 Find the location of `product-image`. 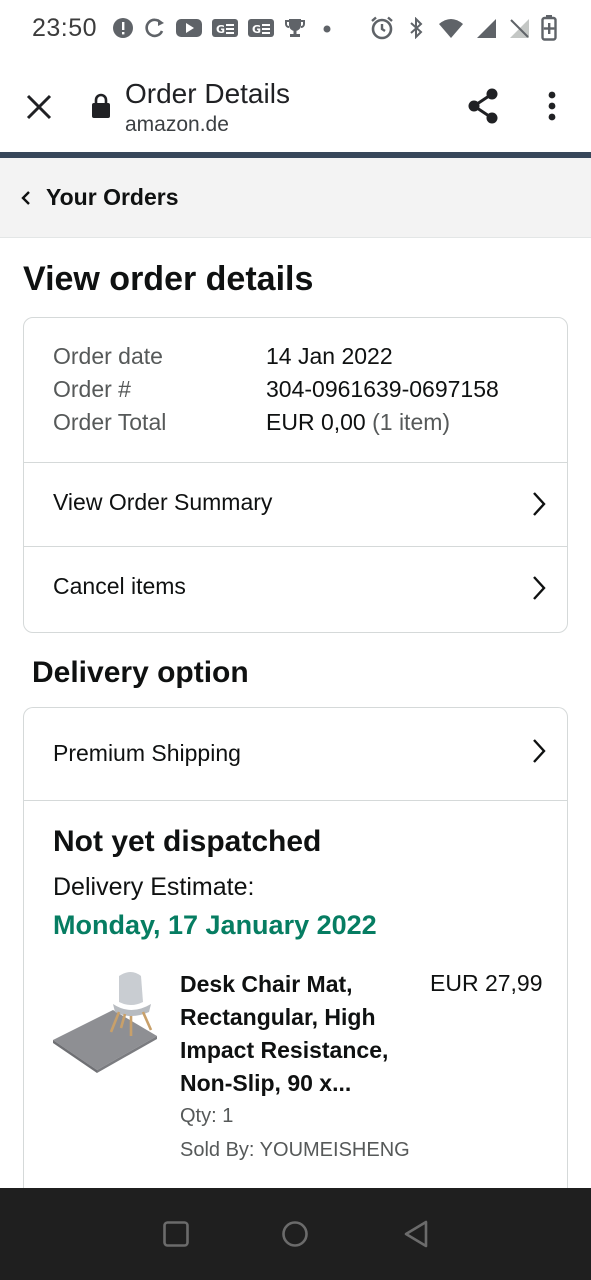

product-image is located at coordinates (105, 1022).